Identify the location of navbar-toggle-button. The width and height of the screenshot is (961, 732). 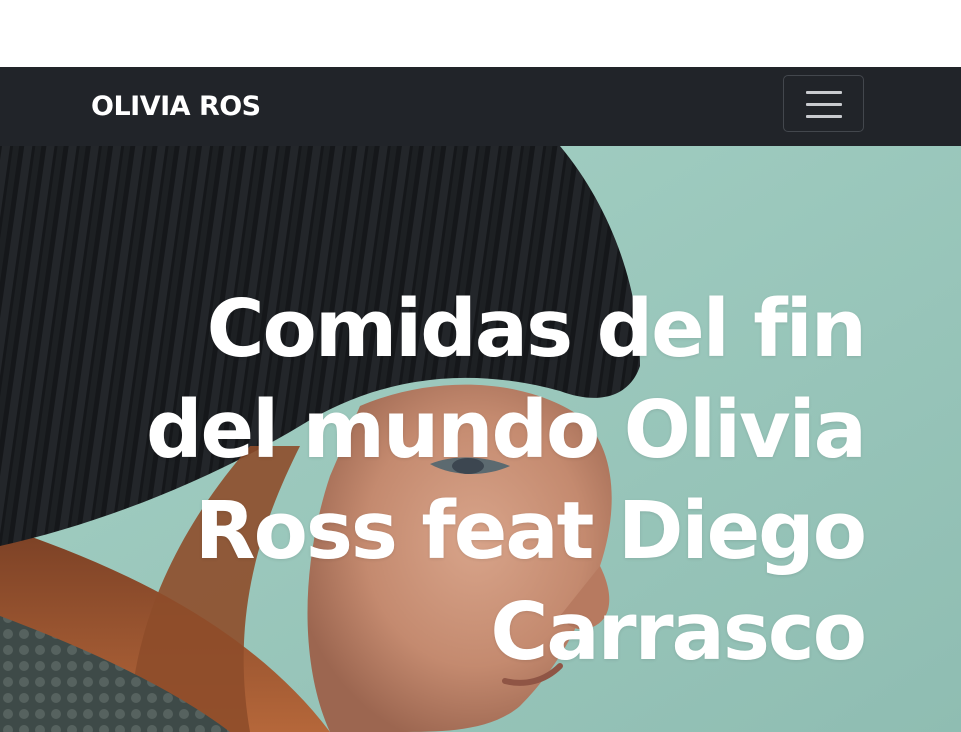
(823, 103).